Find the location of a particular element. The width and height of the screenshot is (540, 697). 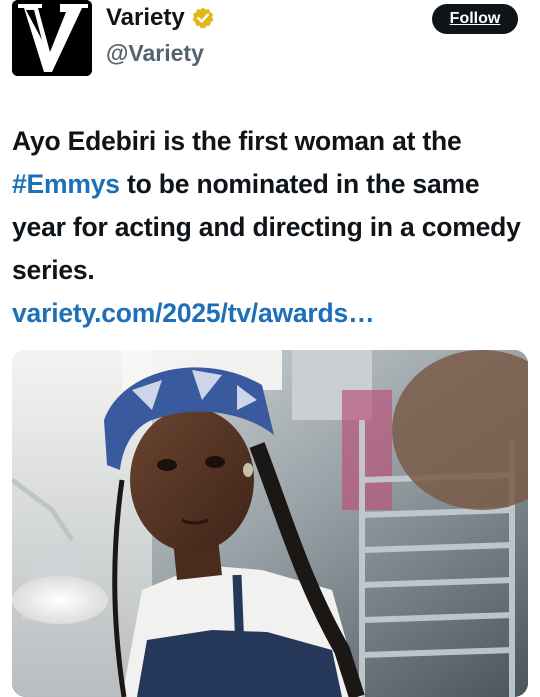

follow-button: Follow is located at coordinates (475, 19).